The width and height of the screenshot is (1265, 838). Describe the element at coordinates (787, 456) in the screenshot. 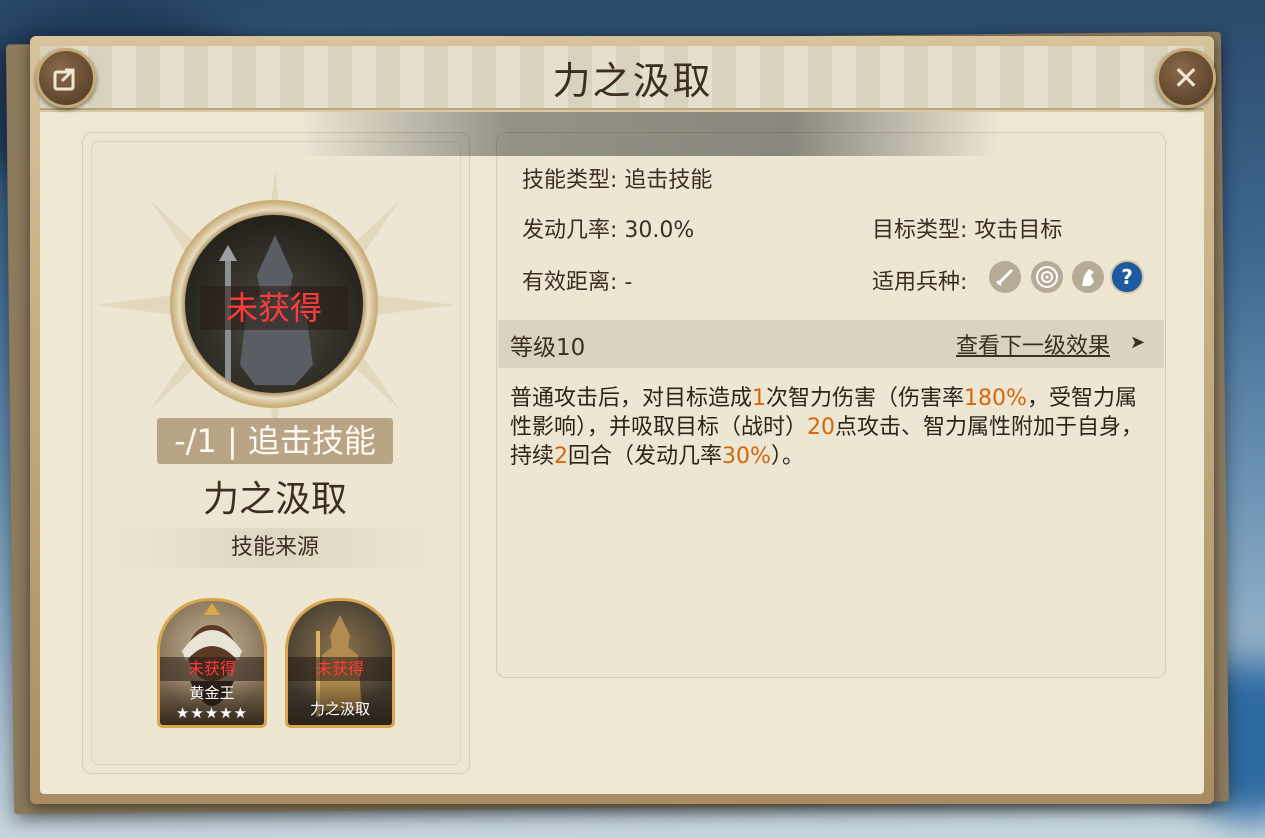

I see `desc-text: ）。` at that location.